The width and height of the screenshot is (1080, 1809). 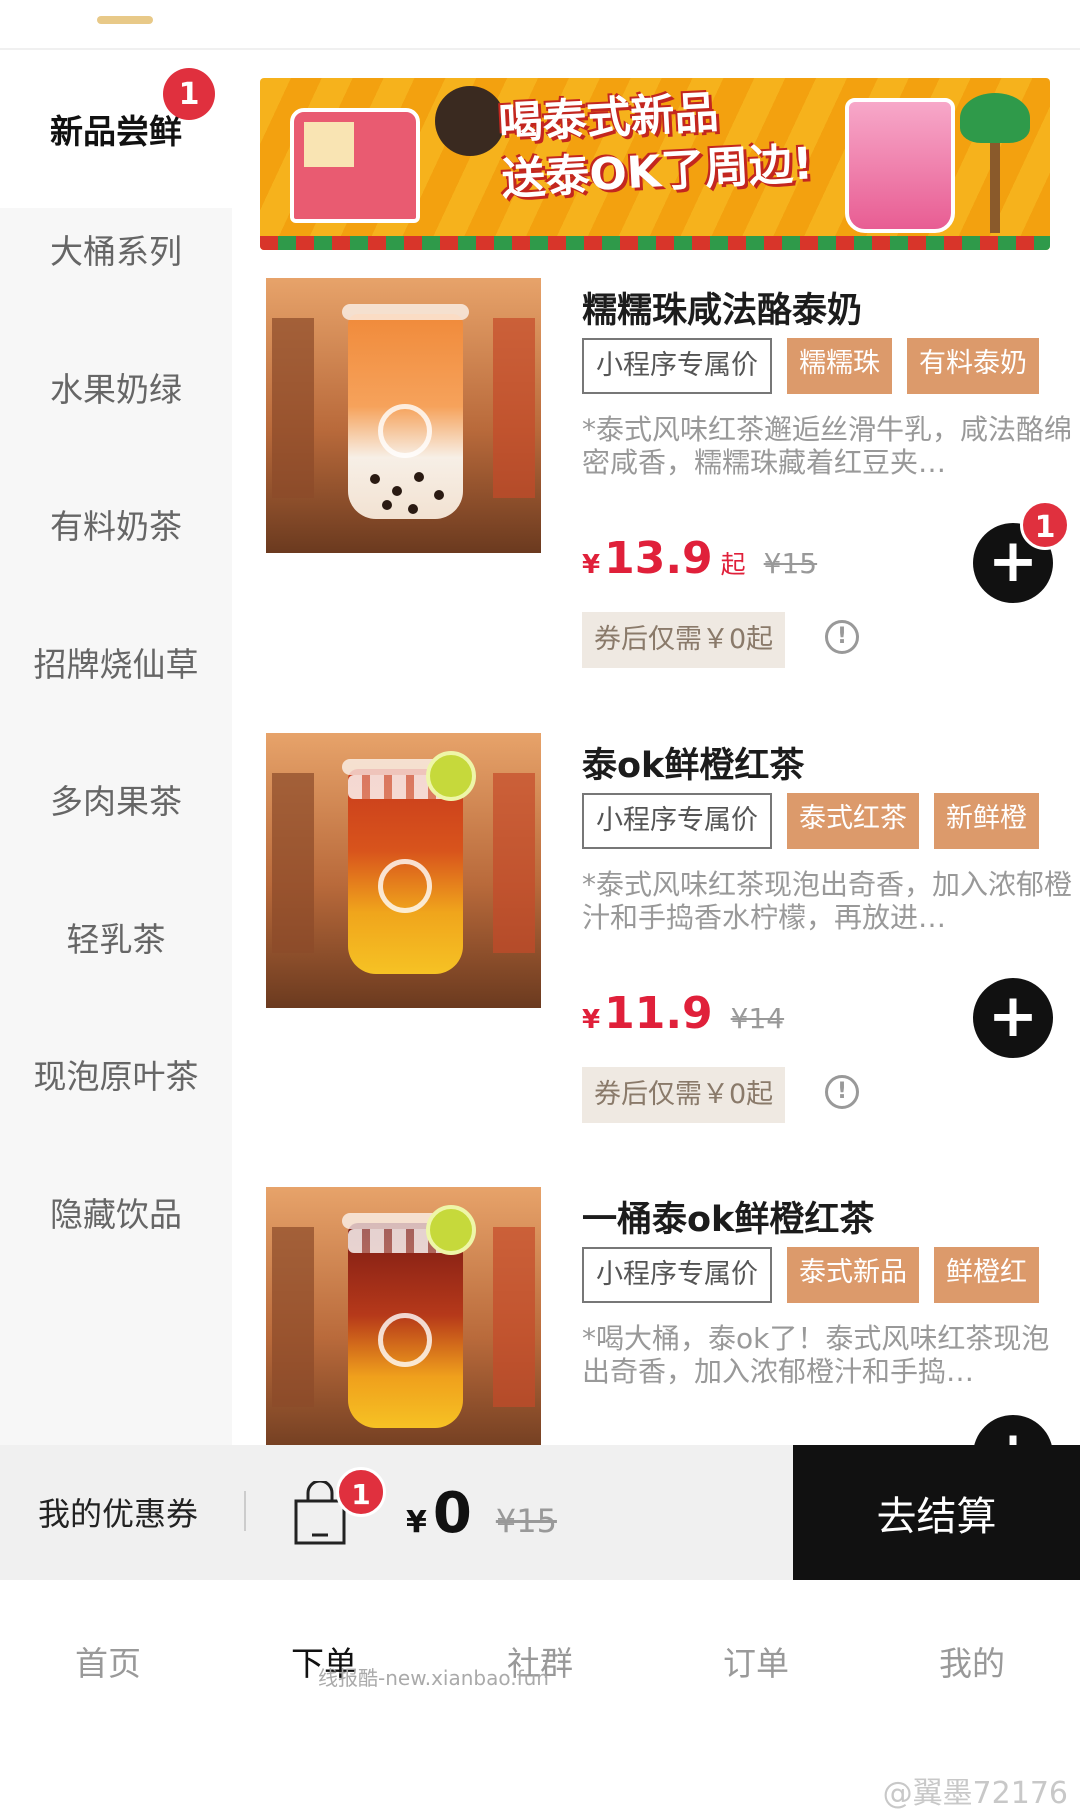 I want to click on add-to-cart-button: +, so click(x=1013, y=1018).